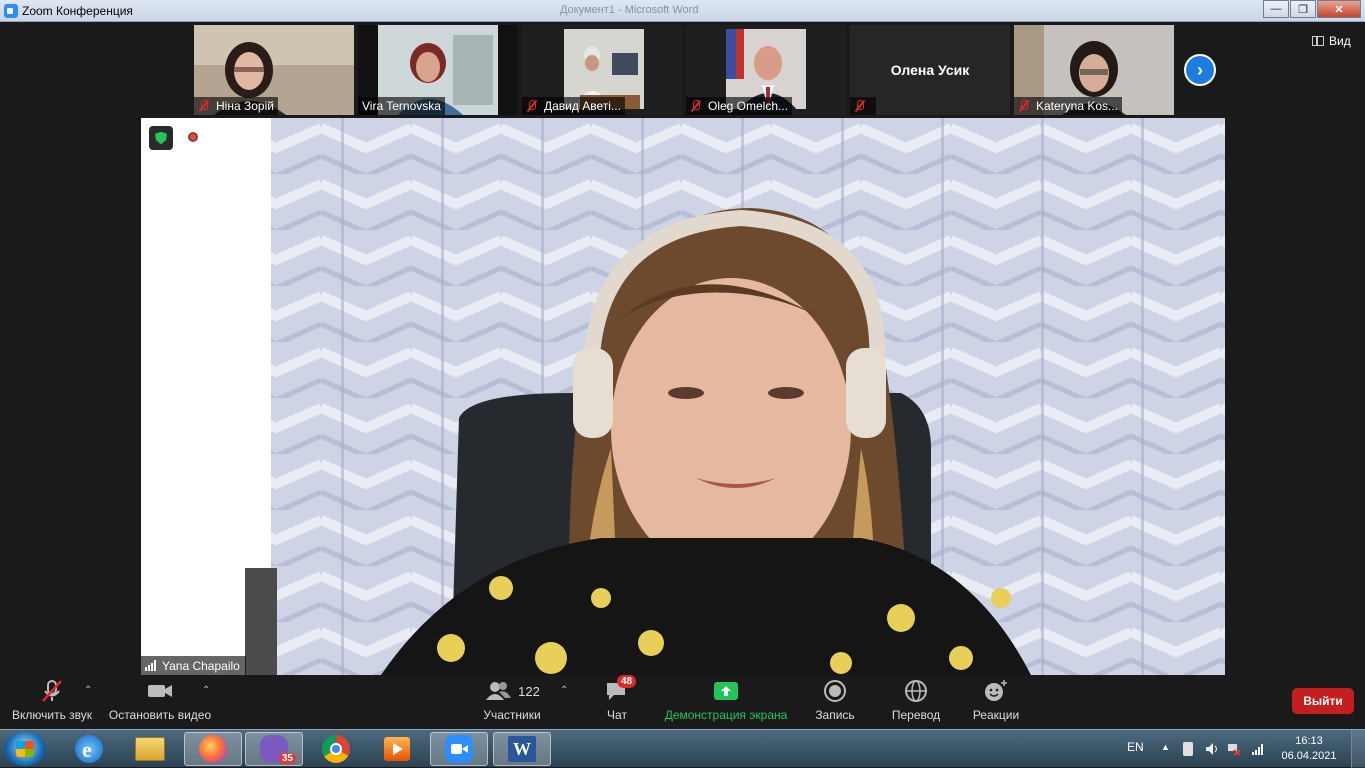 The height and width of the screenshot is (768, 1365). Describe the element at coordinates (25, 749) in the screenshot. I see `start-button` at that location.